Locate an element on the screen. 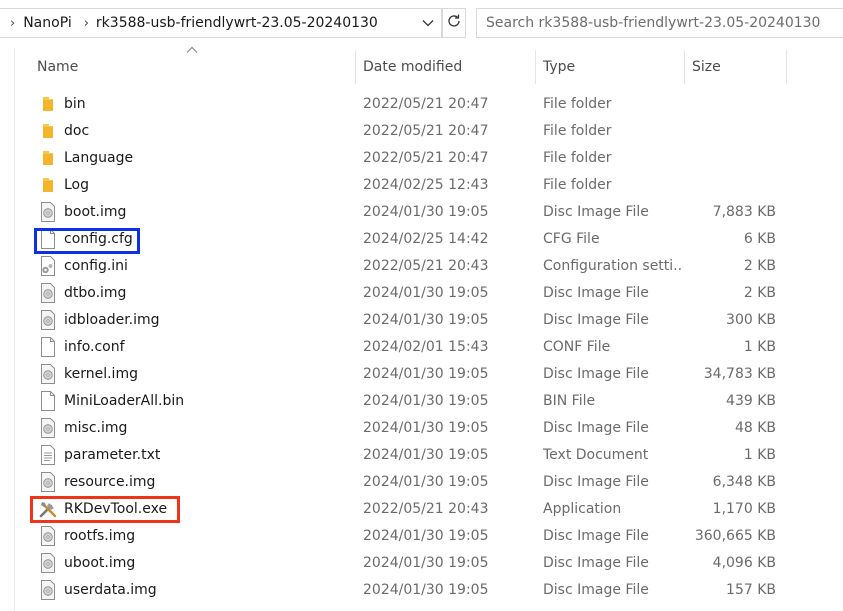  file-size: 4,096 KB is located at coordinates (744, 562).